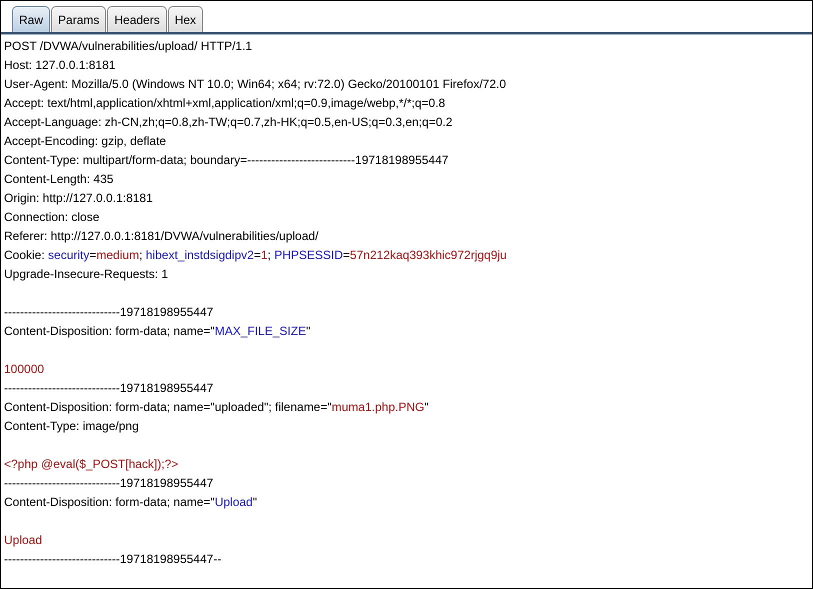 This screenshot has width=813, height=589. What do you see at coordinates (256, 255) in the screenshot?
I see `request-line: Cookie: security=medium; hibext_instdsigdipv2=1; PHPSESSID=57n212kaq393khic972rjgq9ju` at bounding box center [256, 255].